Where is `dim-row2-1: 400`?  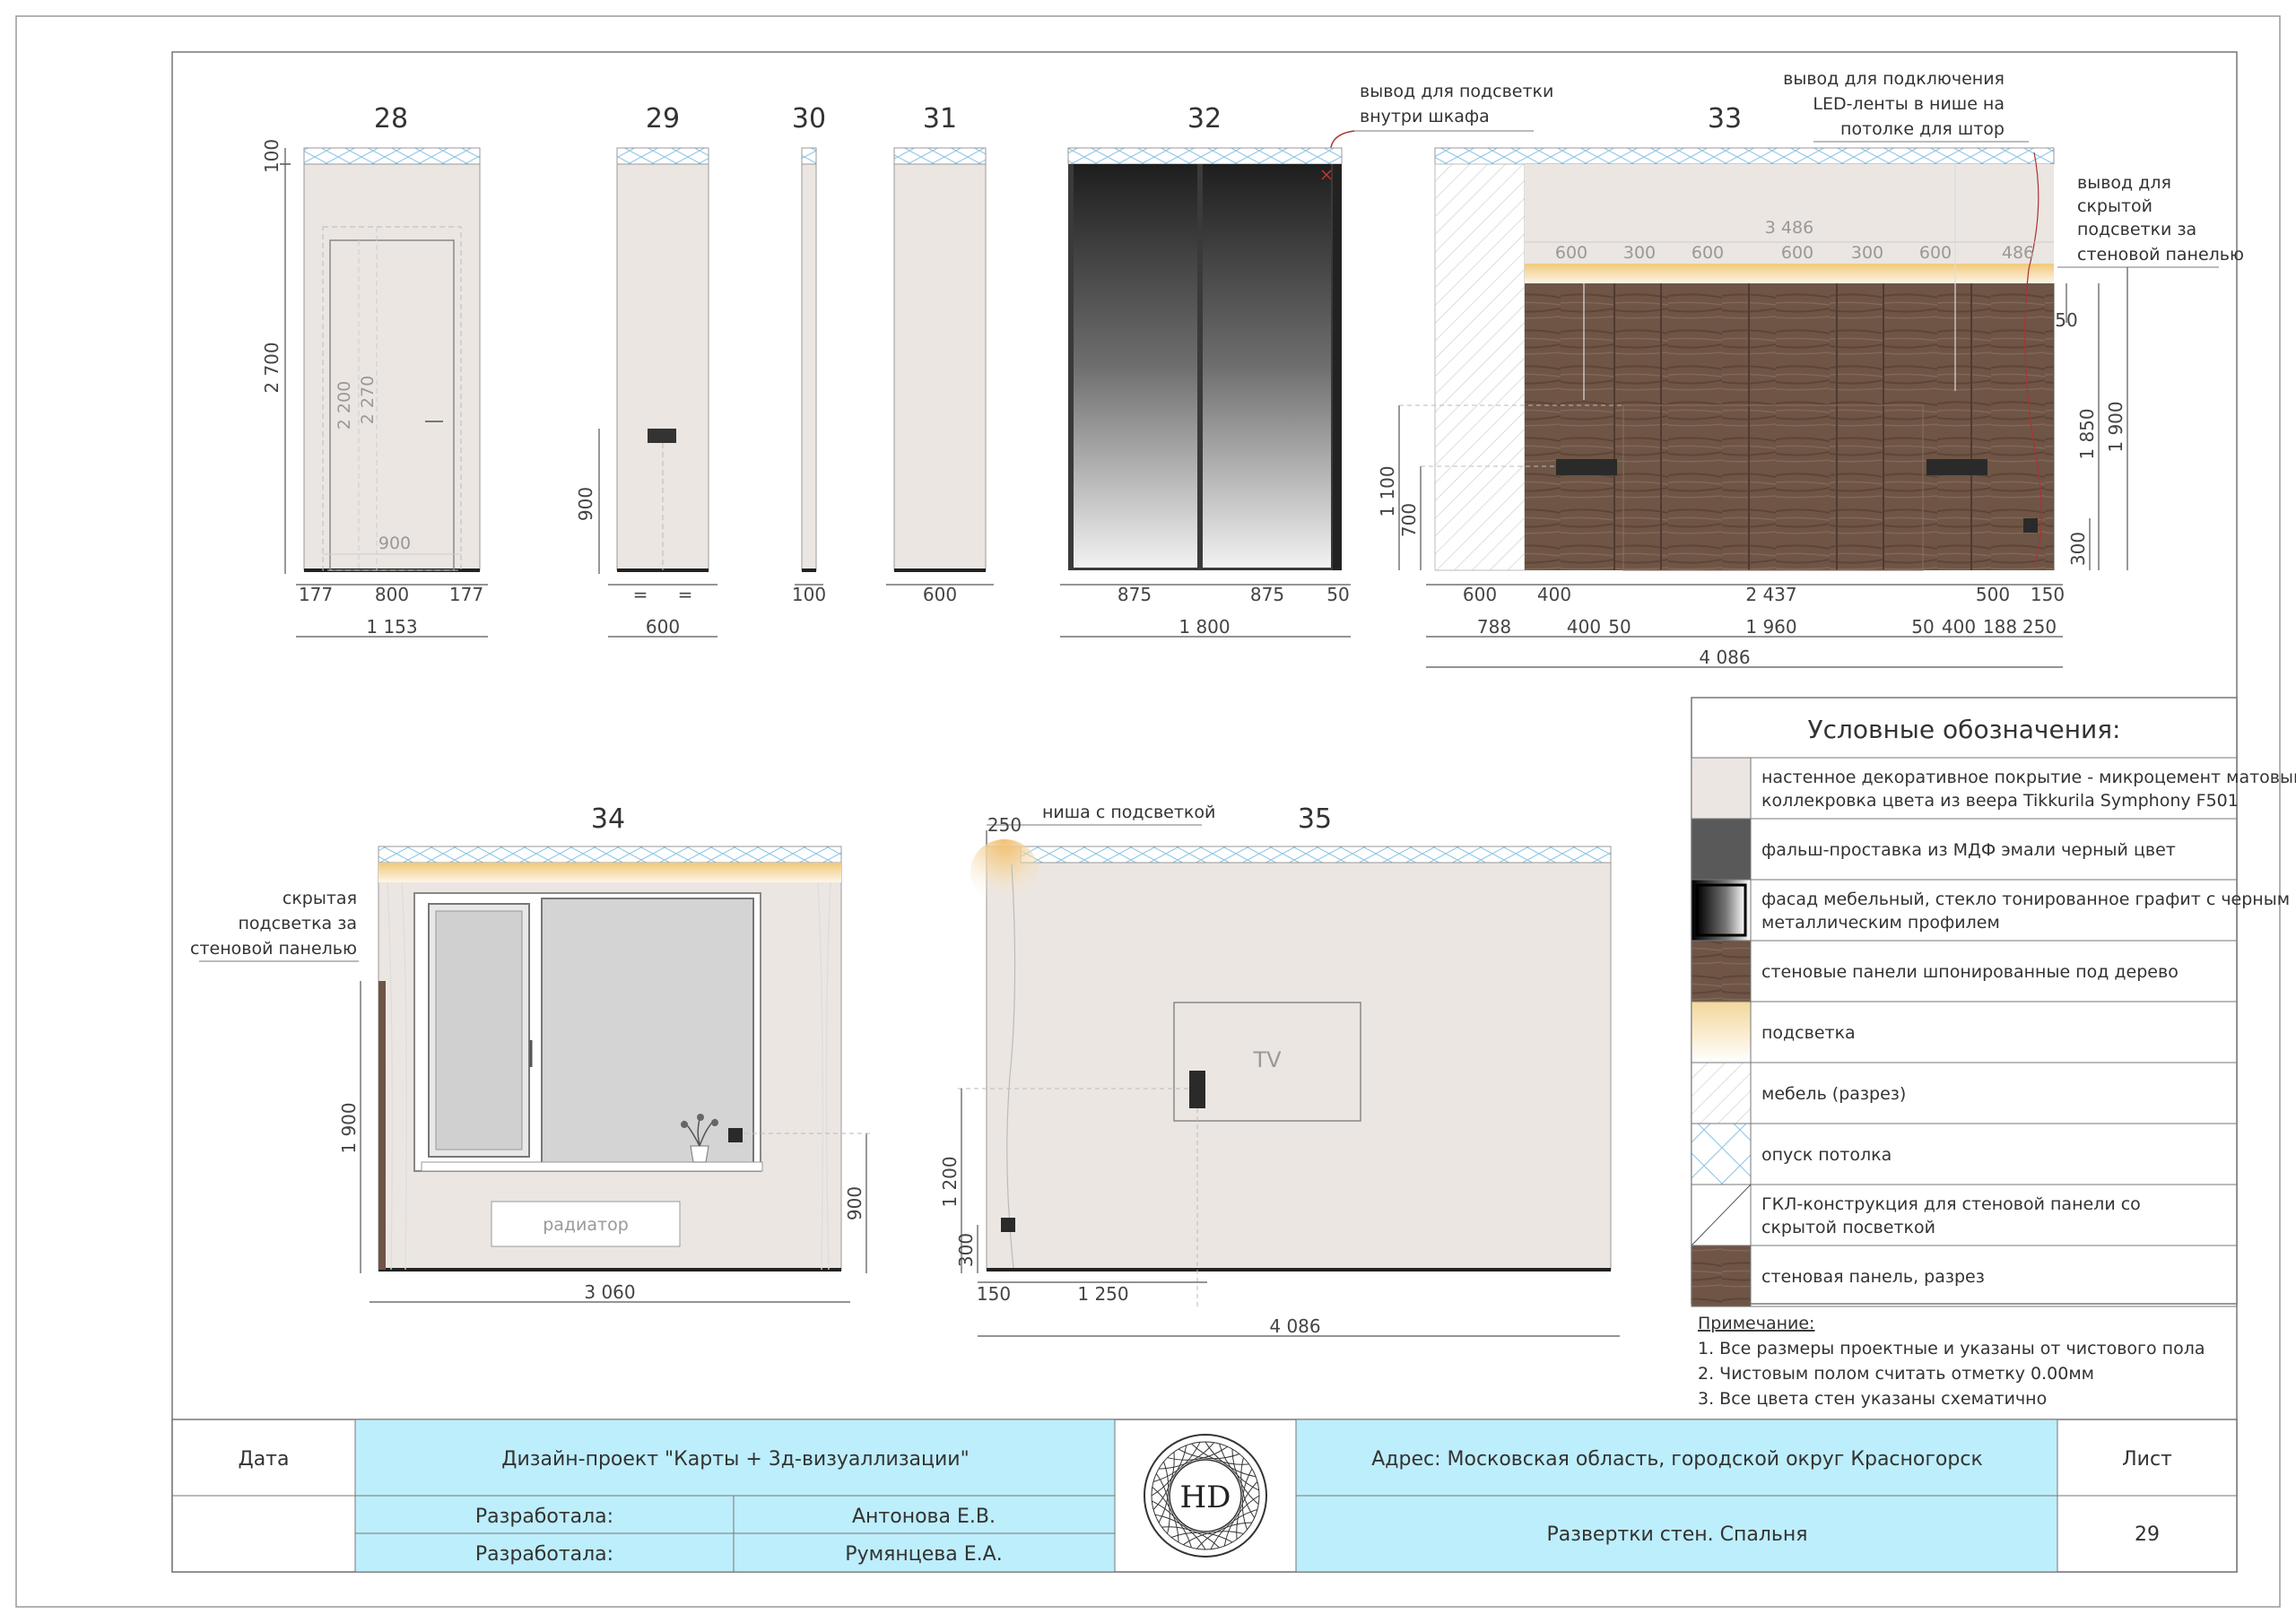
dim-row2-1: 400 is located at coordinates (1584, 627).